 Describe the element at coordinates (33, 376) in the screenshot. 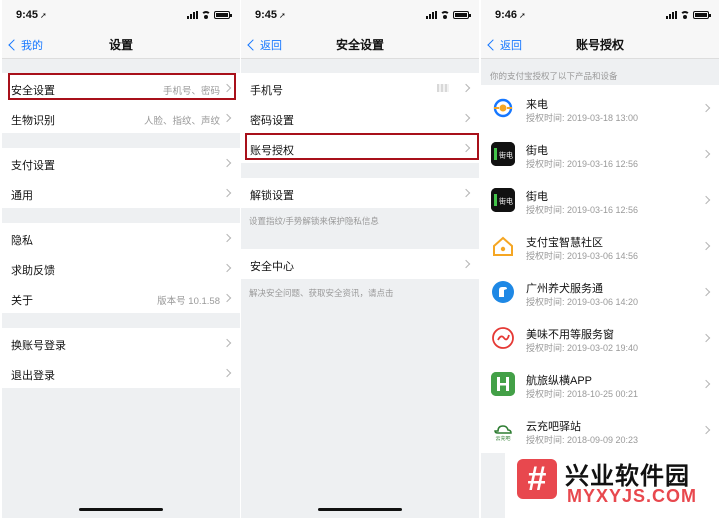

I see `row-label: 退出登录` at that location.